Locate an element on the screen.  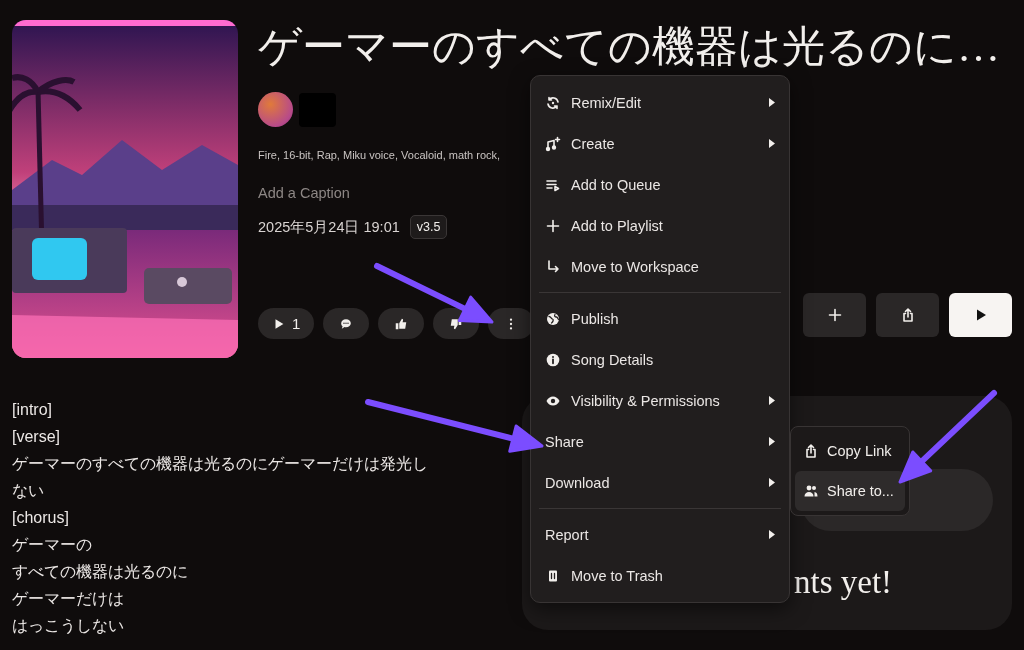
lyric-line: [verse] is located at coordinates (36, 437).